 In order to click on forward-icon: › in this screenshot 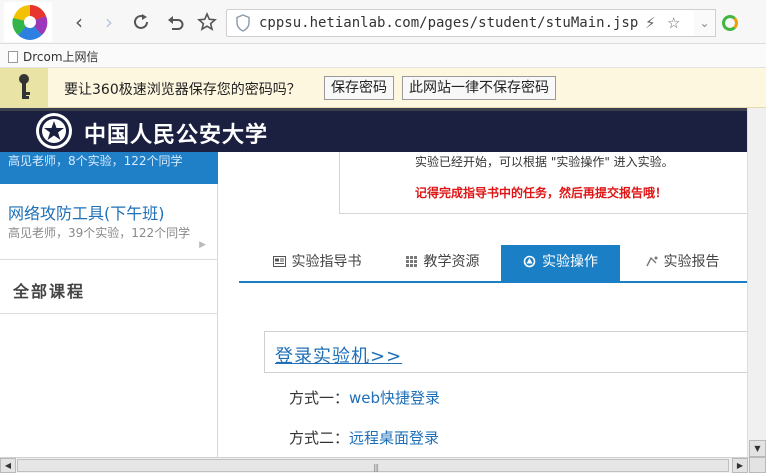, I will do `click(109, 22)`.